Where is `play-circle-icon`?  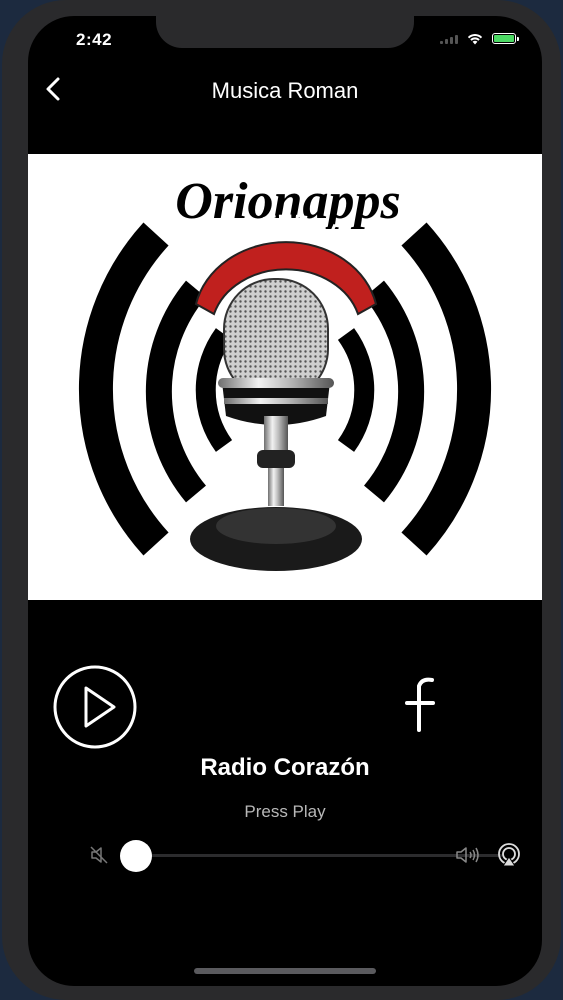 play-circle-icon is located at coordinates (95, 707).